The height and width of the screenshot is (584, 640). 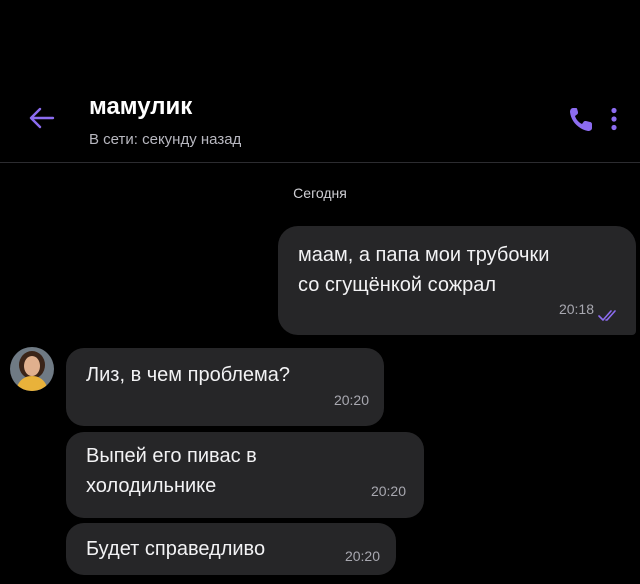 I want to click on message-time: 20:18, so click(x=576, y=309).